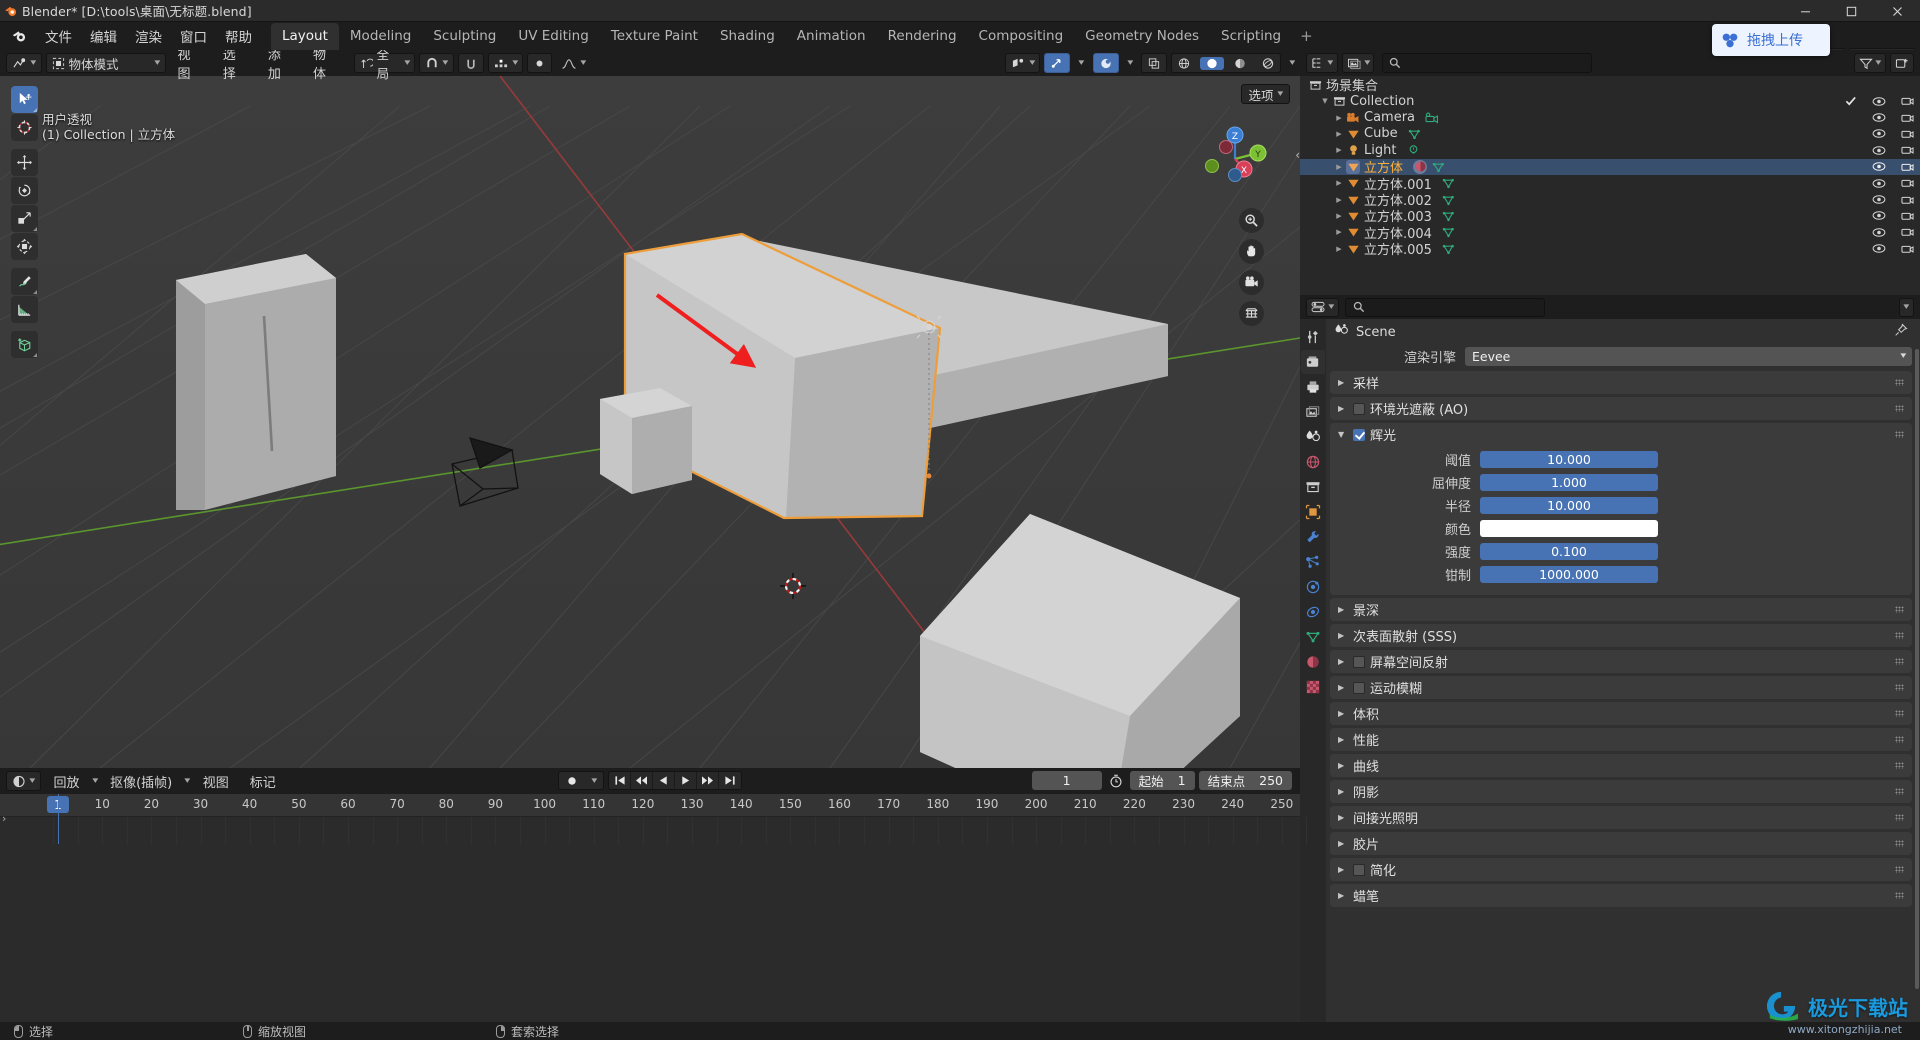  Describe the element at coordinates (1142, 36) in the screenshot. I see `tab-geometry-nodes: Geometry Nodes` at that location.